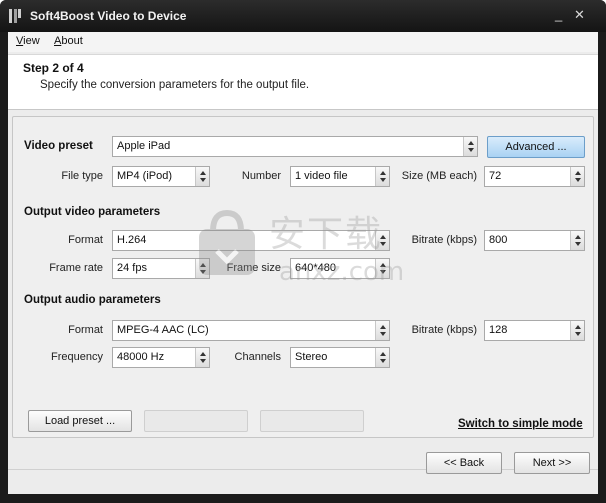  What do you see at coordinates (311, 357) in the screenshot?
I see `channels-value: Stereo` at bounding box center [311, 357].